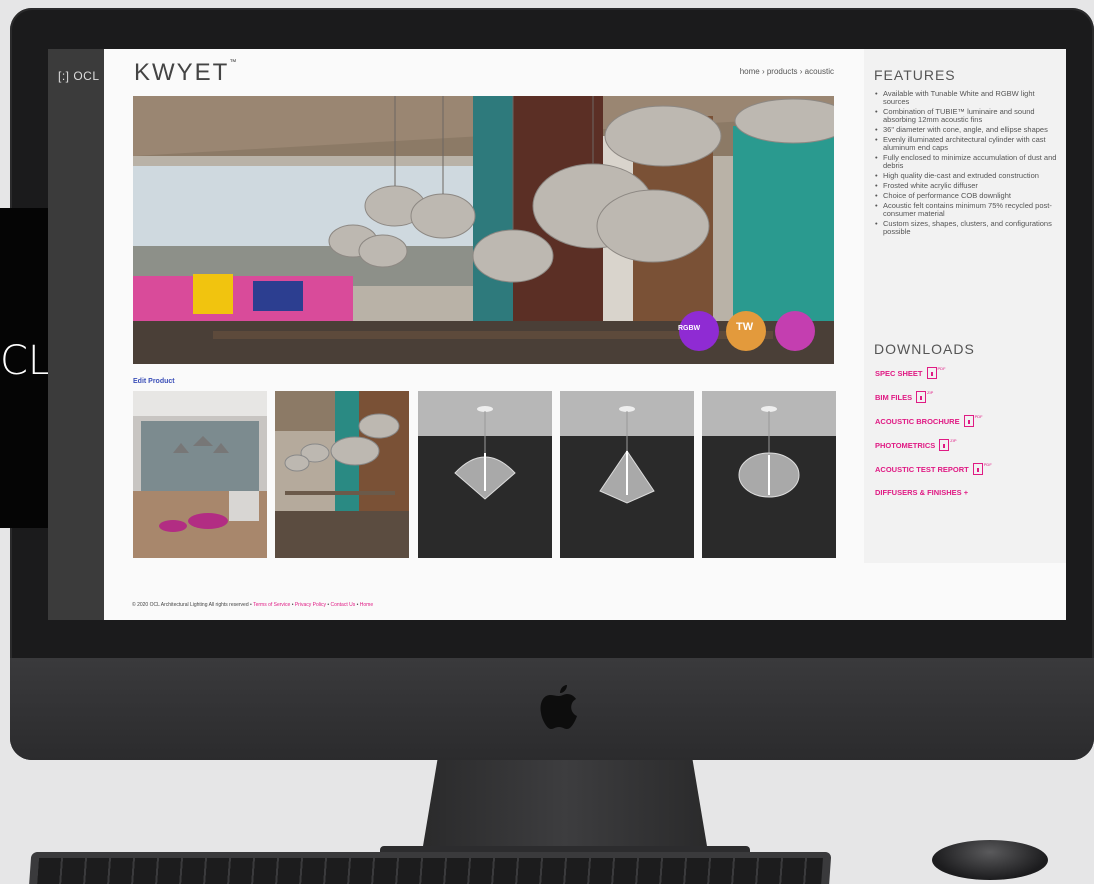 This screenshot has height=884, width=1094. Describe the element at coordinates (76, 334) in the screenshot. I see `side-rail: [:] OCL` at that location.